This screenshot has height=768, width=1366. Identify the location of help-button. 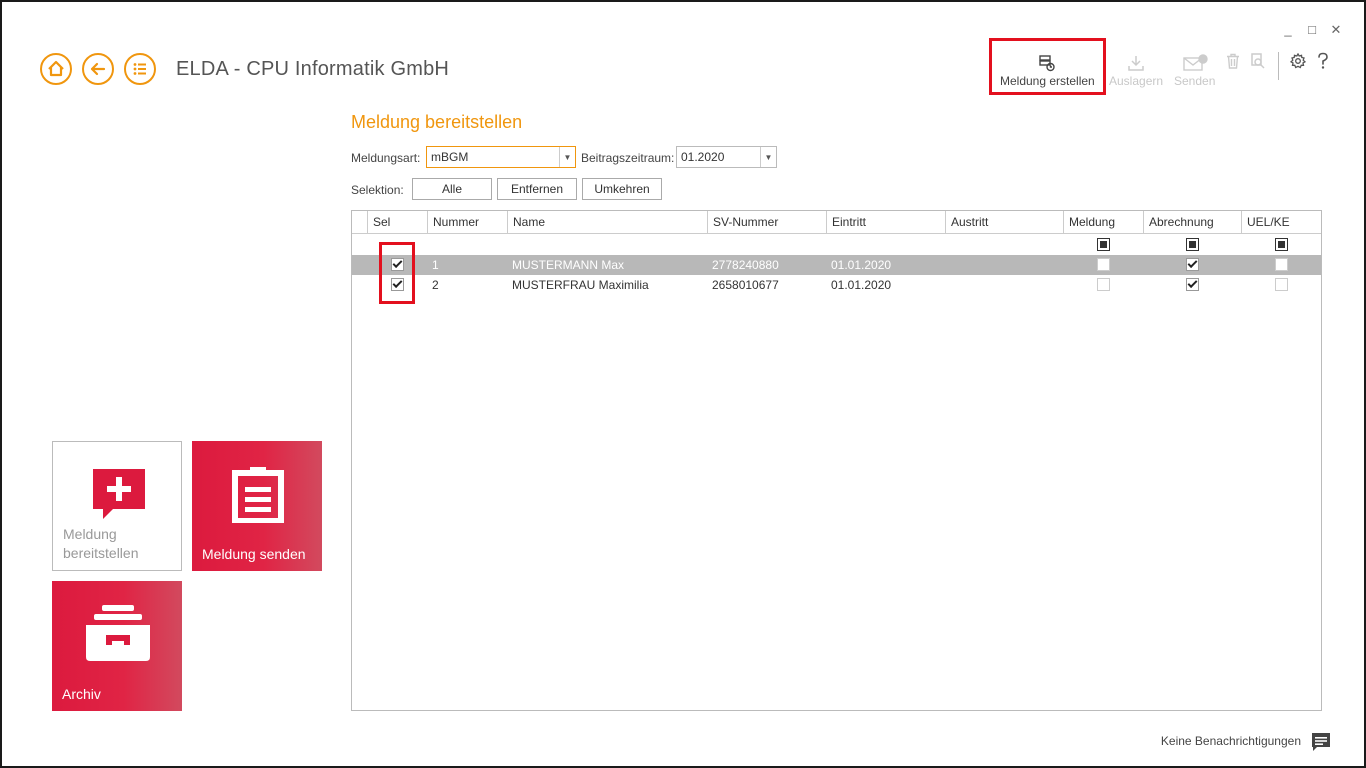
(1323, 61).